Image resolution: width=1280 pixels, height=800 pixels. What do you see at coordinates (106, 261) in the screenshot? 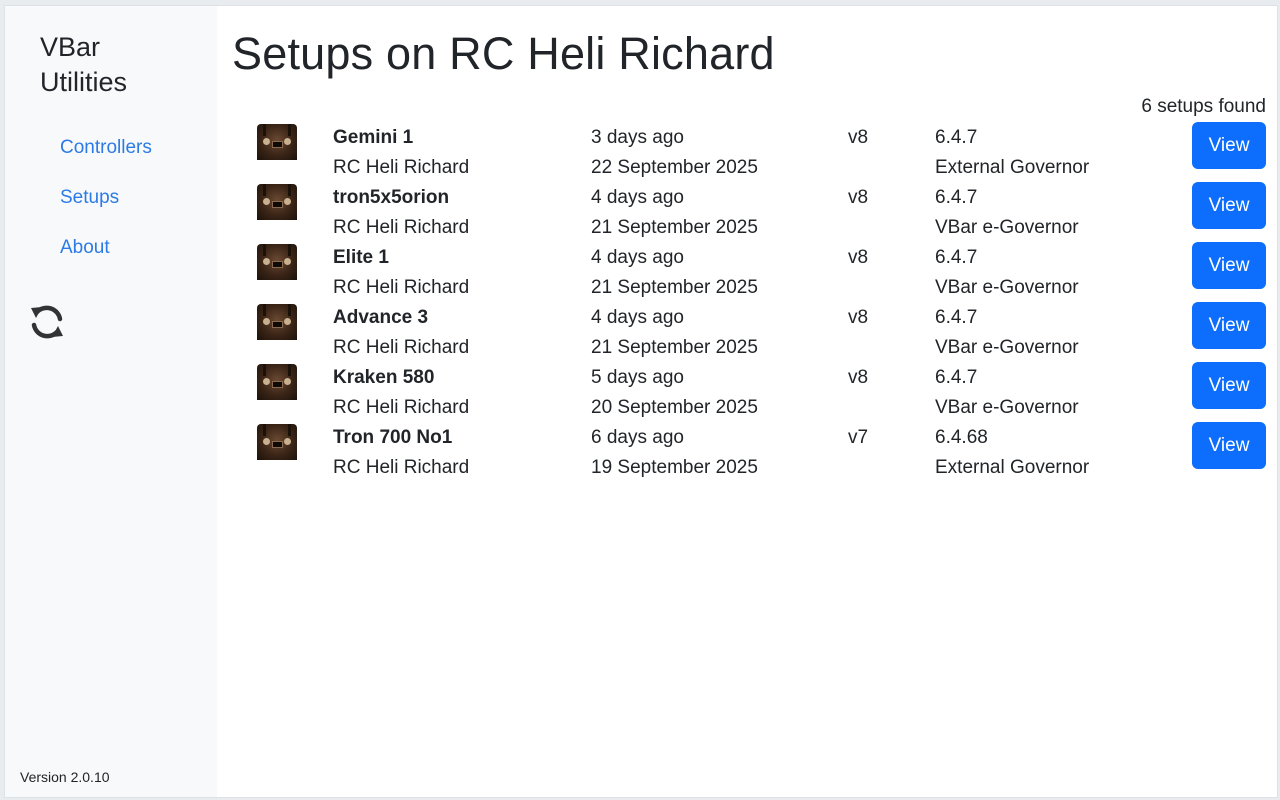
I see `nav-about: About` at bounding box center [106, 261].